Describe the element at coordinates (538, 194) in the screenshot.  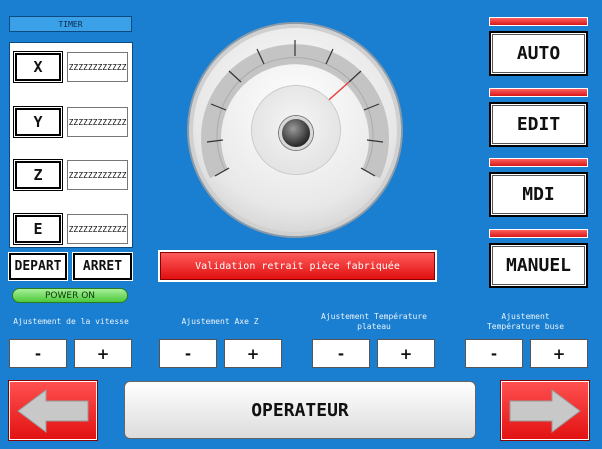
I see `mdi-button: MDI` at that location.